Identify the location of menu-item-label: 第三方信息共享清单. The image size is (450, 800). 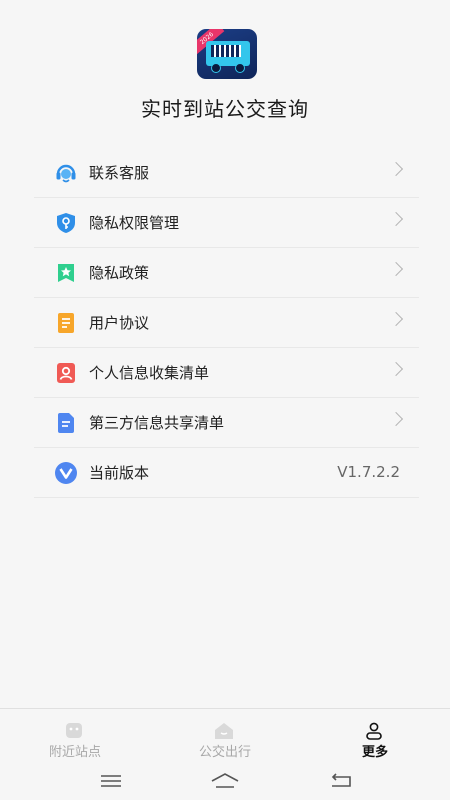
(157, 423).